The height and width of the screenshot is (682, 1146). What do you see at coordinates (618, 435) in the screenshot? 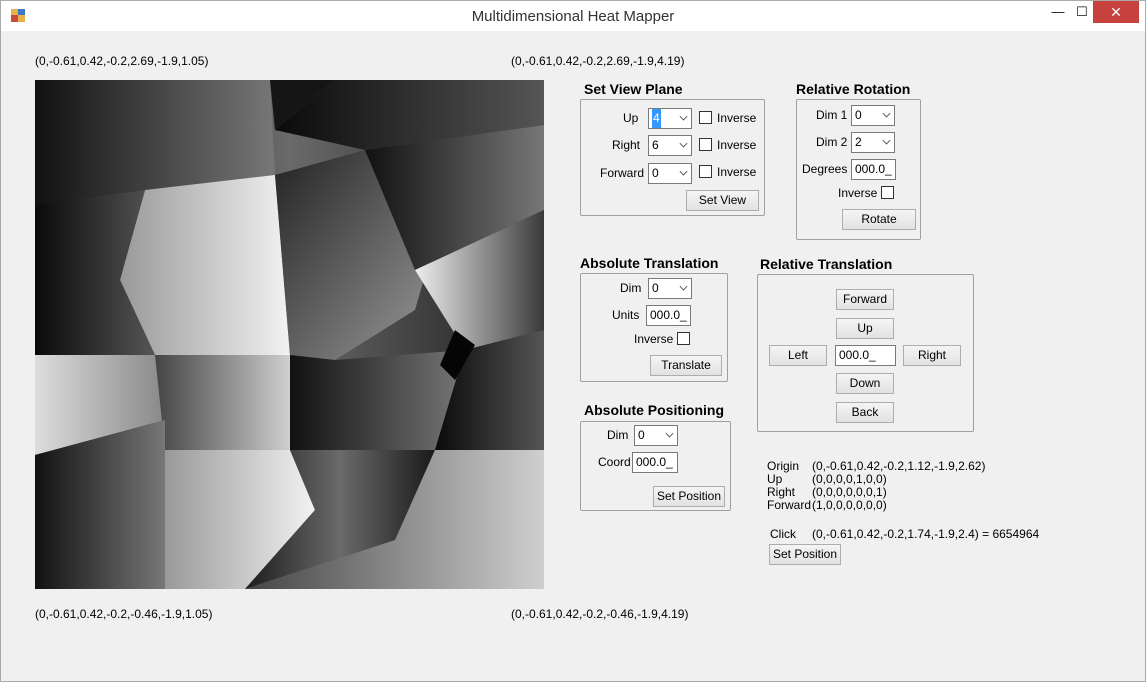
I see `position-dim-label: Dim` at bounding box center [618, 435].